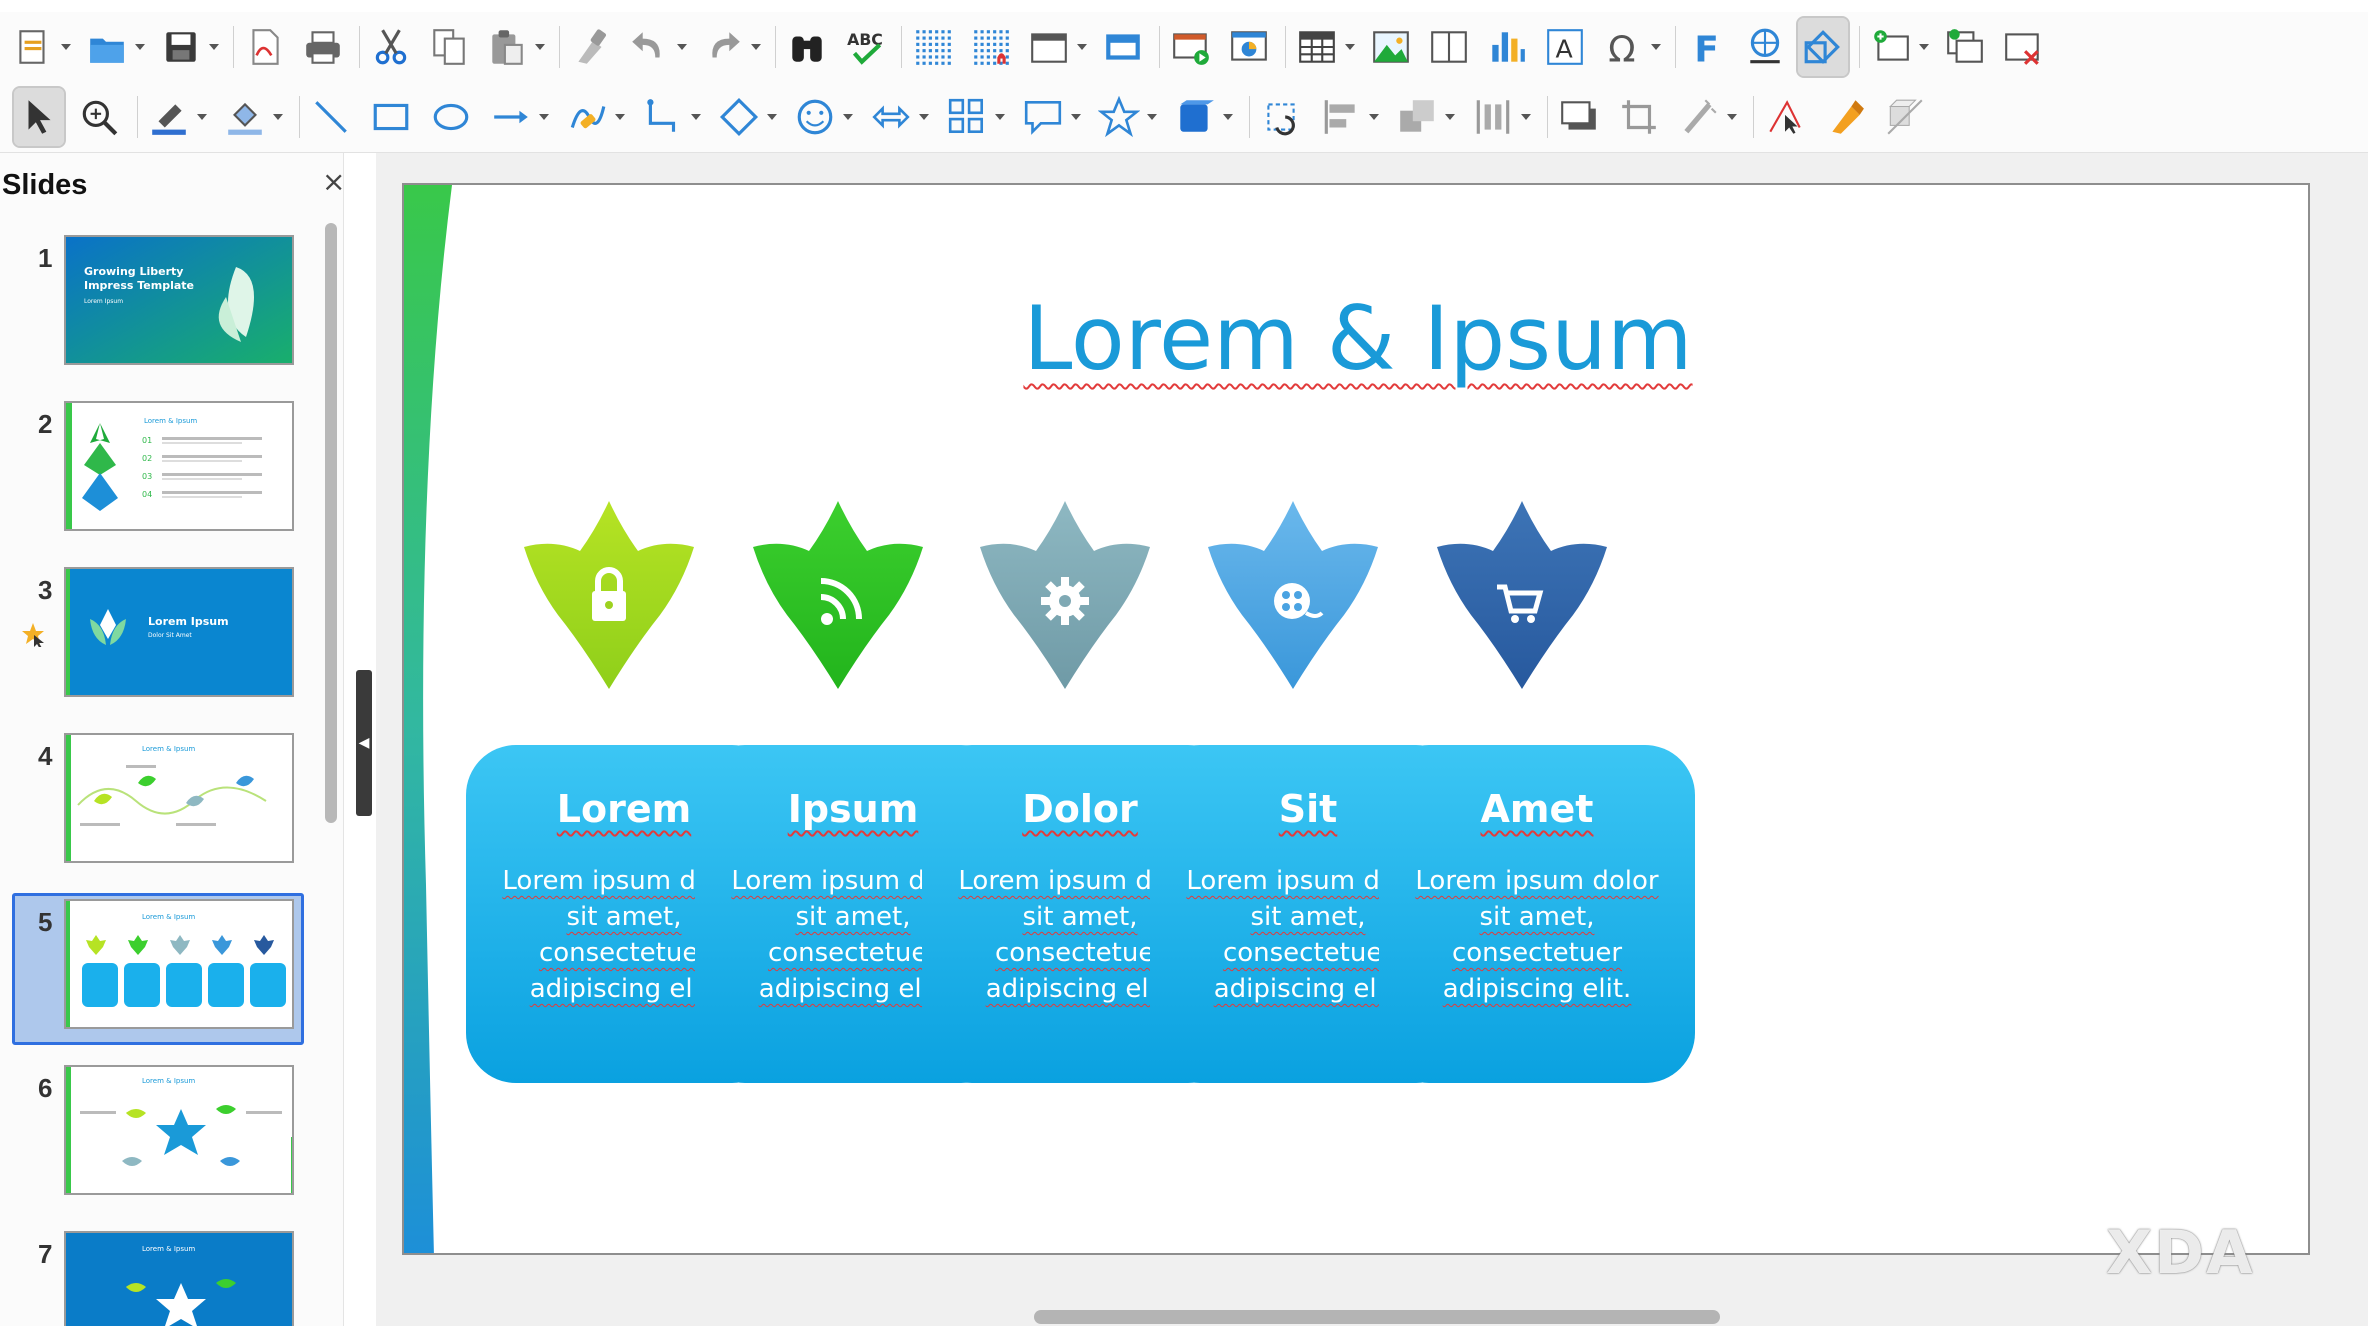  Describe the element at coordinates (1203, 117) in the screenshot. I see `3d-objects-button` at that location.